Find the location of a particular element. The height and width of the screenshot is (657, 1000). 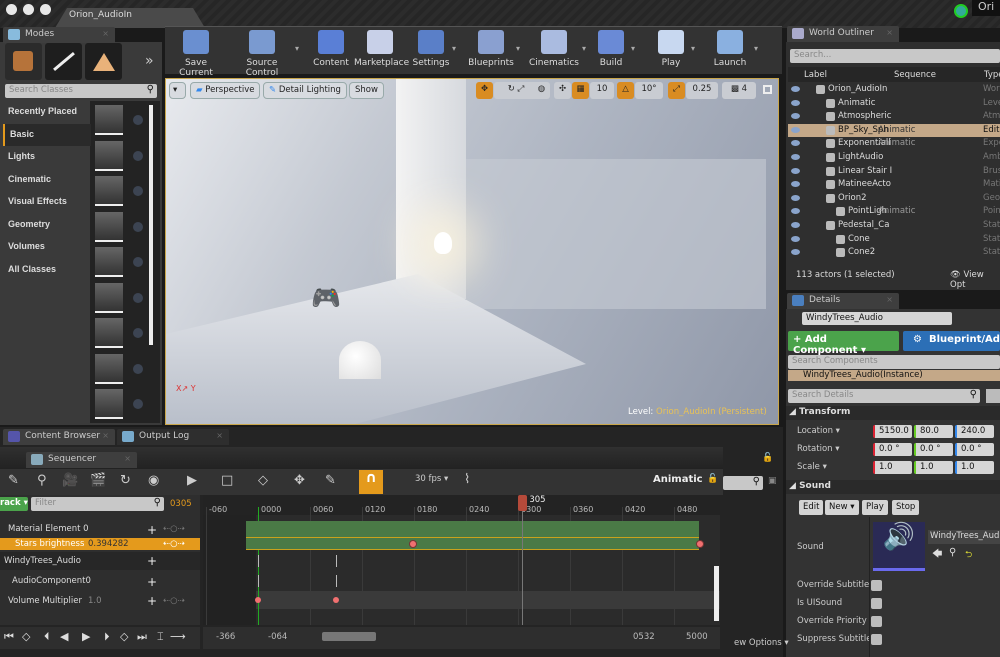

current-frame: 0305 is located at coordinates (181, 504).